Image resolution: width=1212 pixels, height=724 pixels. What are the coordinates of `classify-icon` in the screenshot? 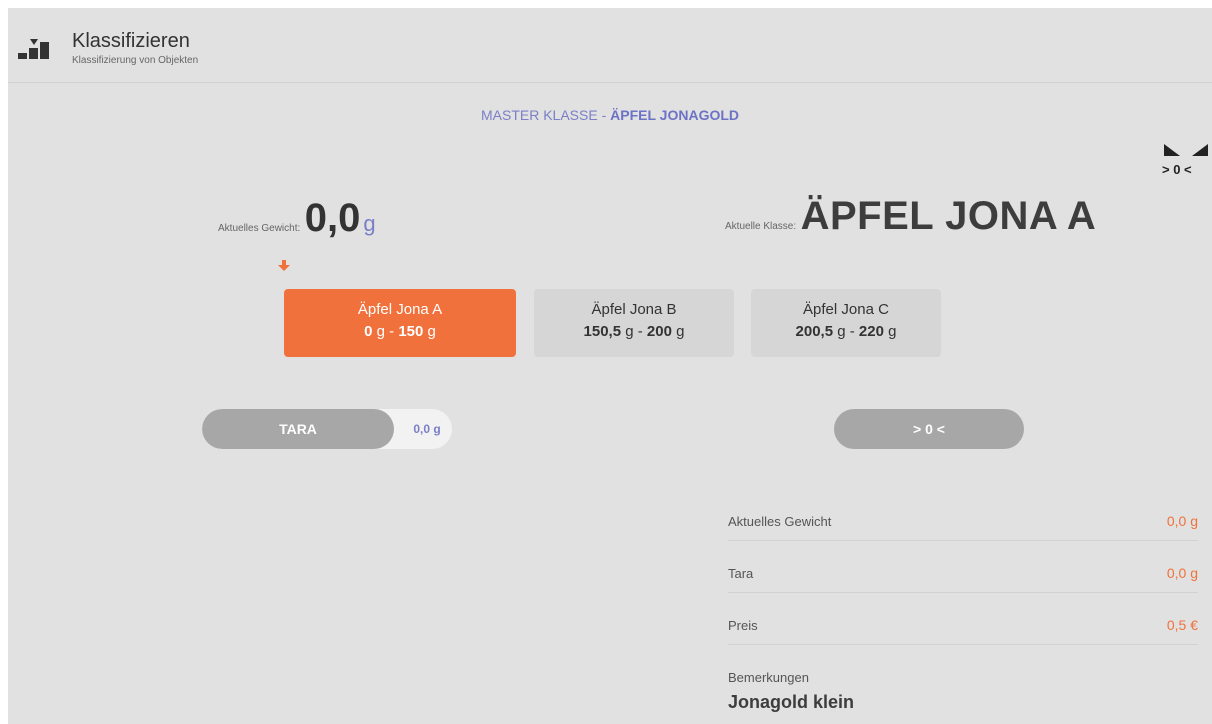 It's located at (33, 49).